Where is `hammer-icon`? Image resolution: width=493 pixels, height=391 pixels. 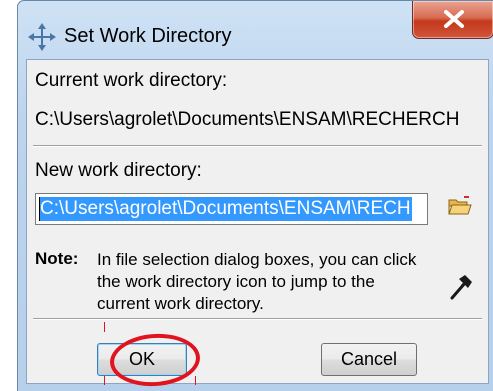 hammer-icon is located at coordinates (461, 287).